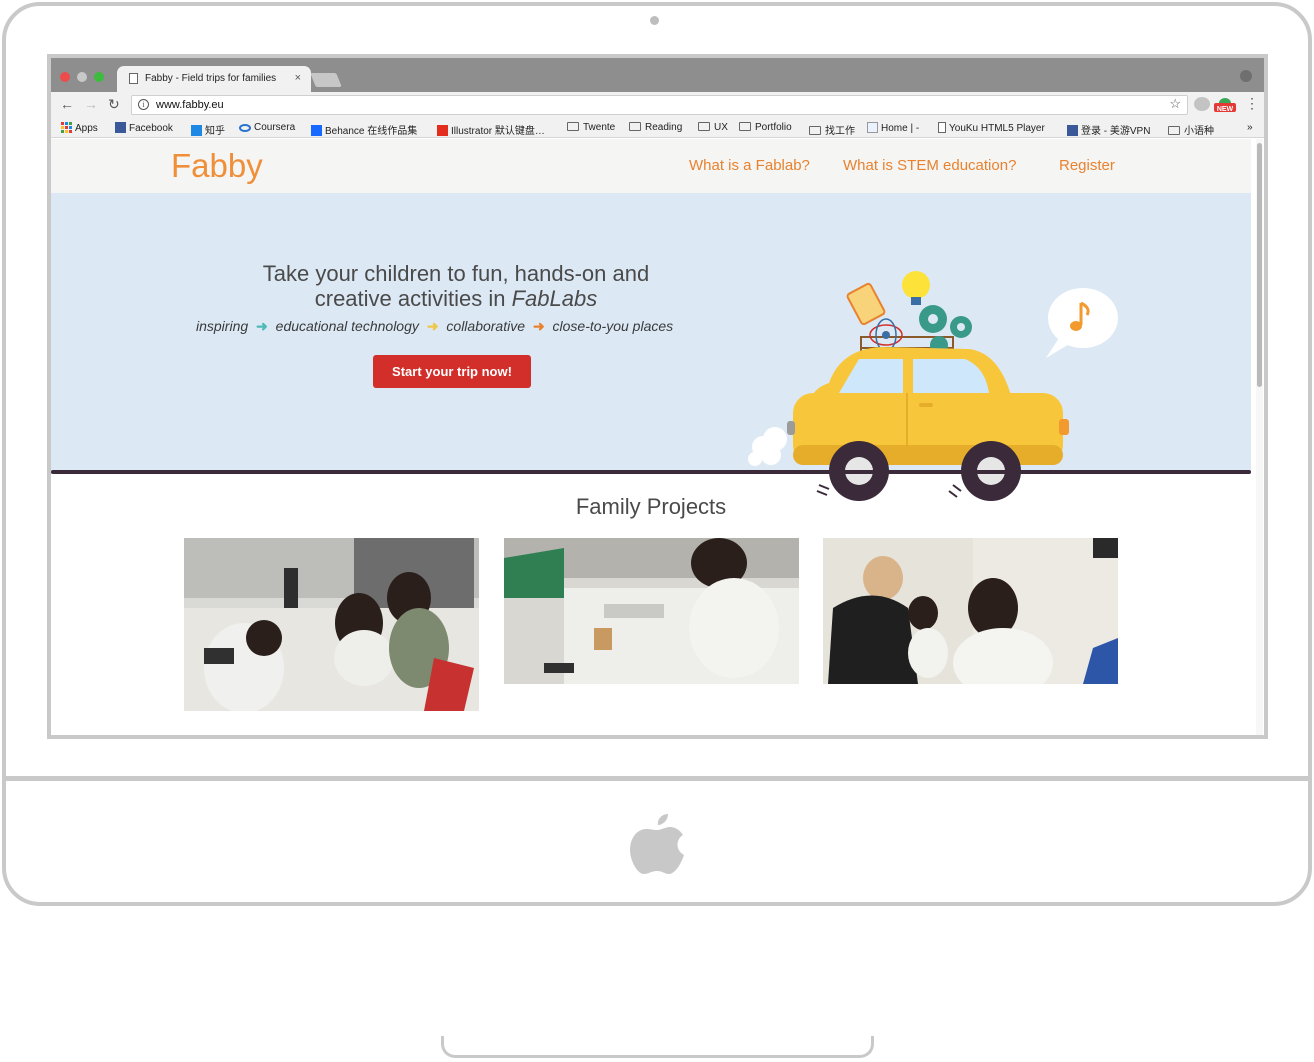 This screenshot has width=1314, height=1062. I want to click on maximize-window-button, so click(99, 77).